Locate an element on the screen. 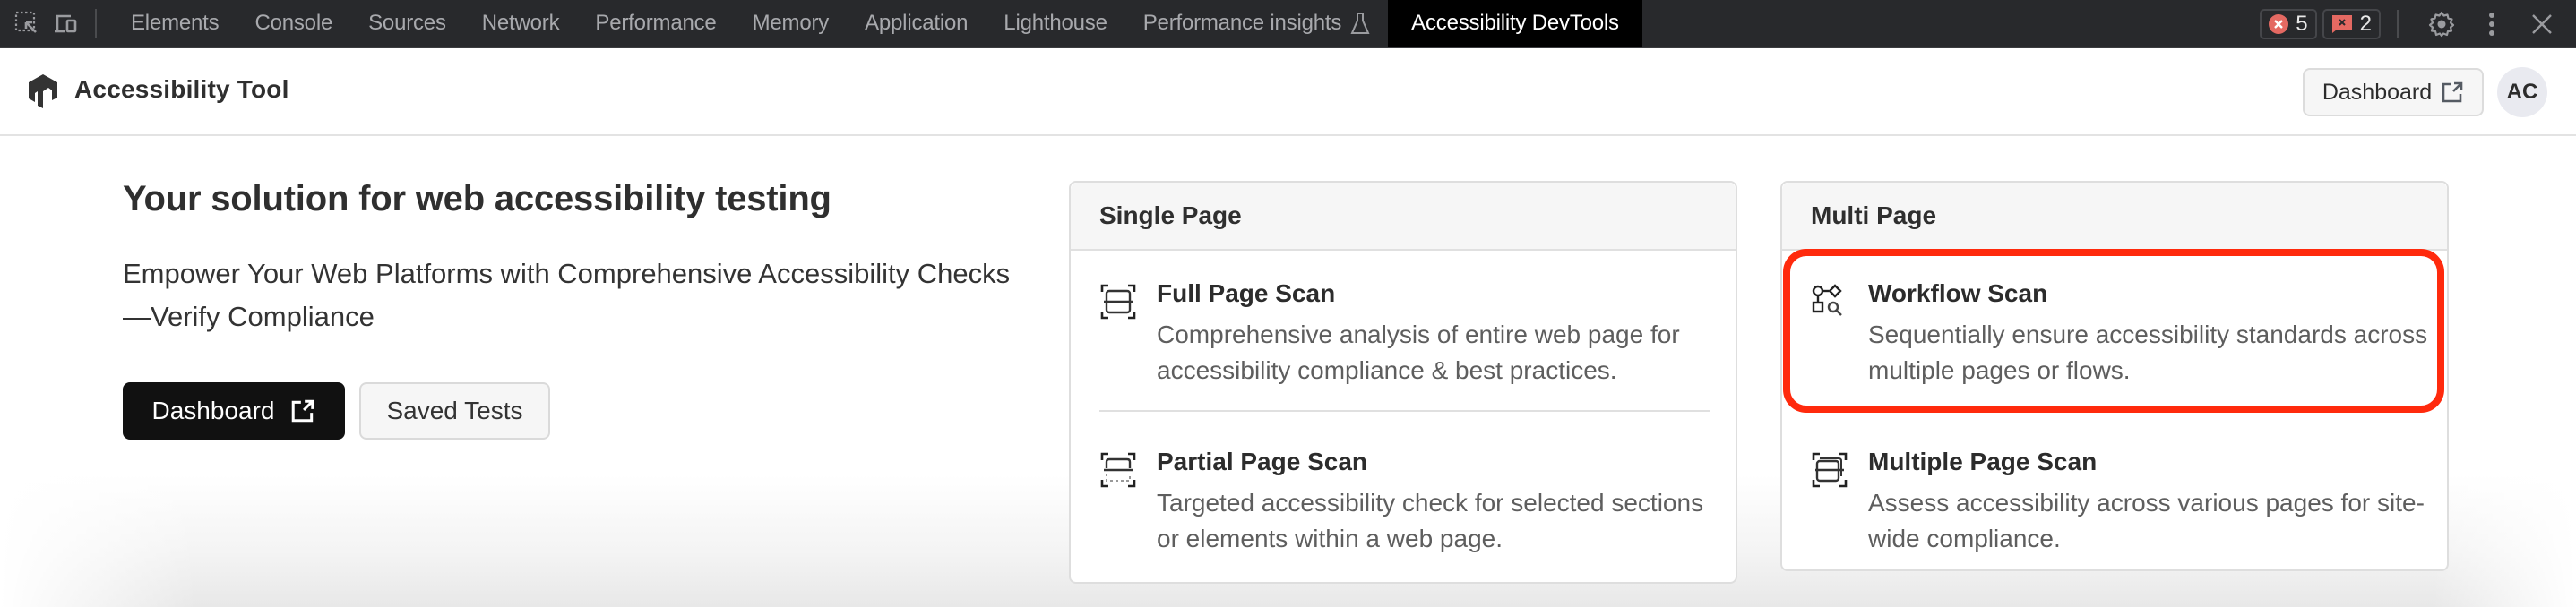 Image resolution: width=2576 pixels, height=607 pixels. partial-page-scan-icon is located at coordinates (1118, 470).